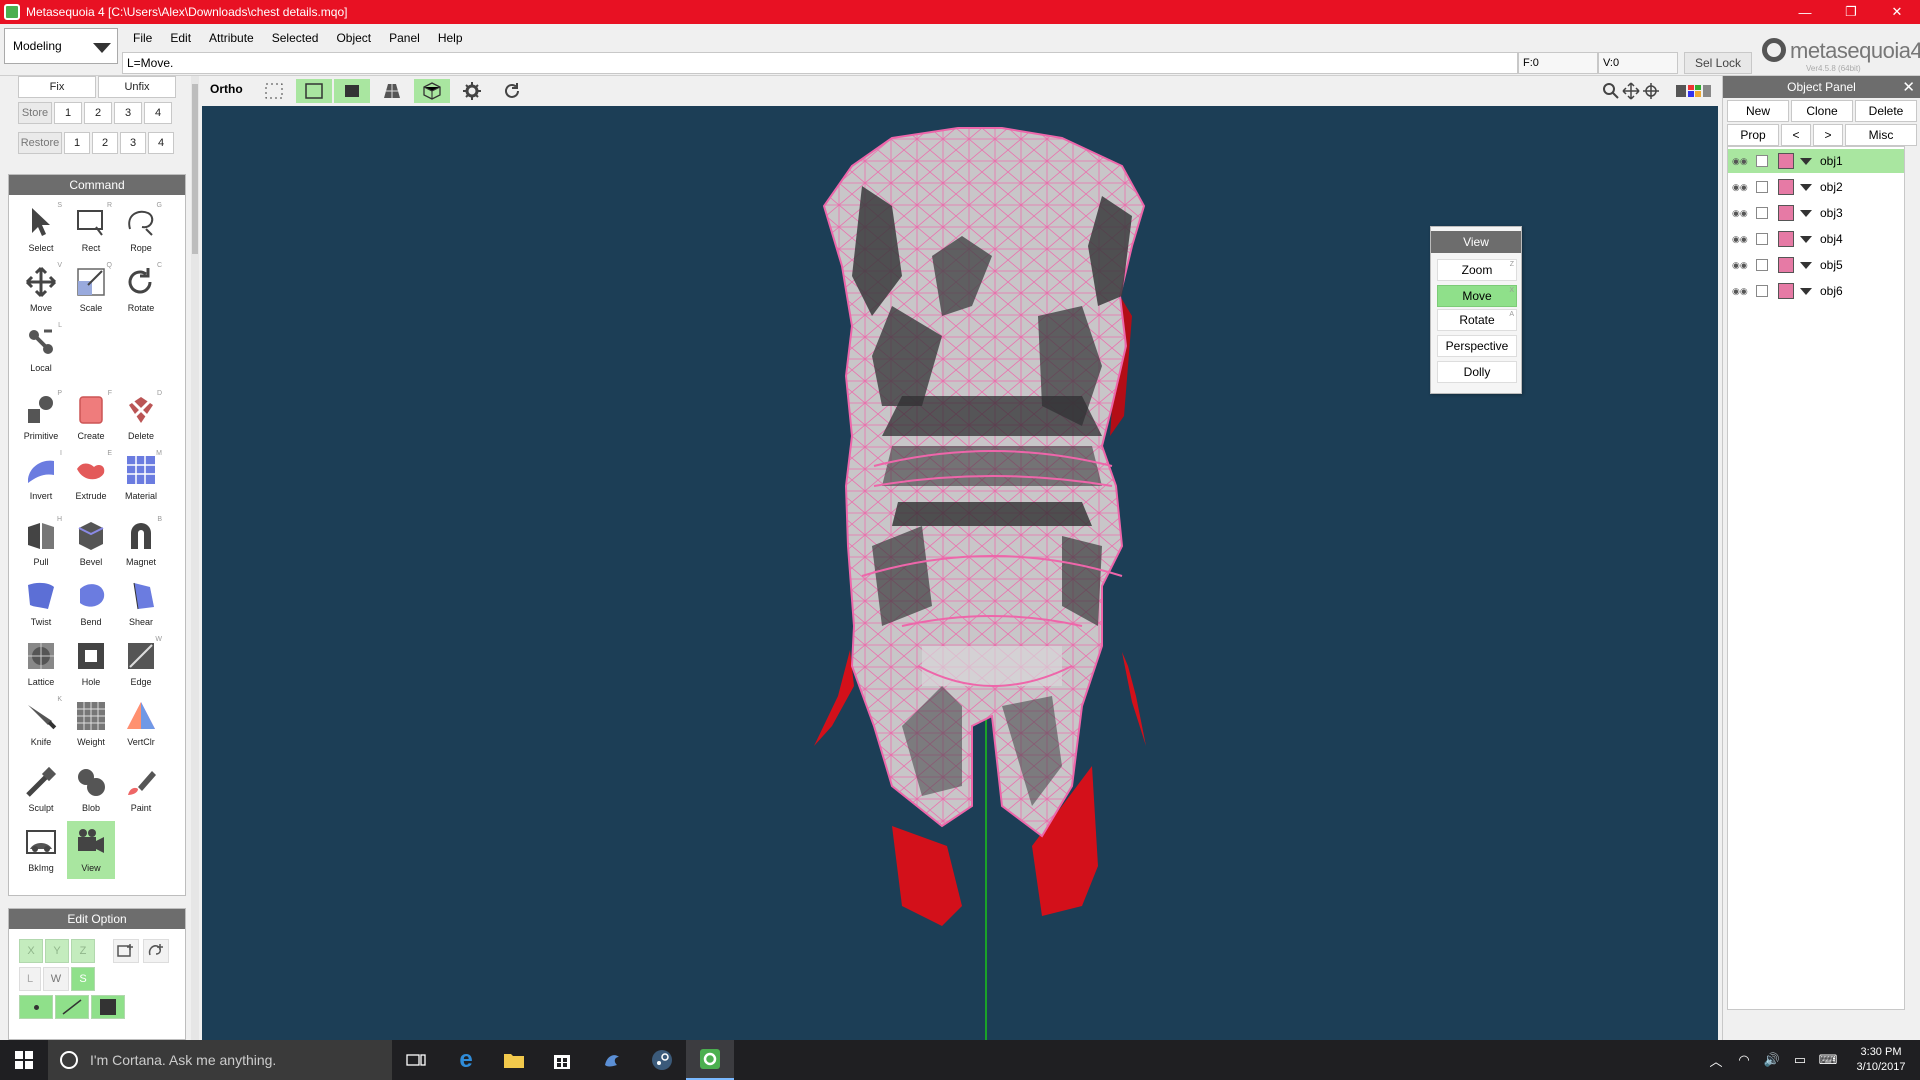  What do you see at coordinates (1912, 578) in the screenshot?
I see `object-list-scrollbar` at bounding box center [1912, 578].